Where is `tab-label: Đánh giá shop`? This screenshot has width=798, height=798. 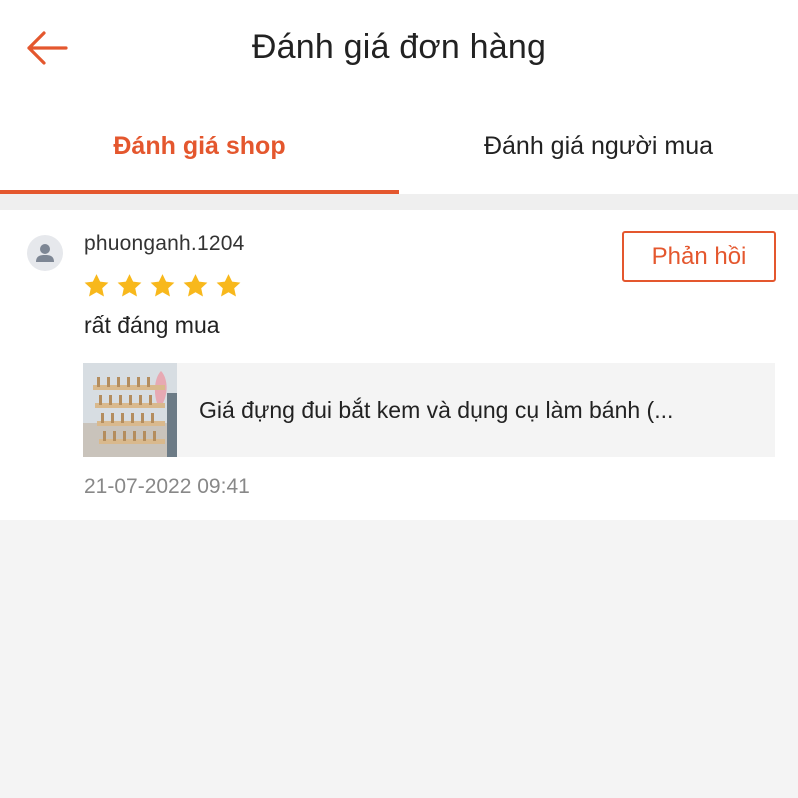 tab-label: Đánh giá shop is located at coordinates (199, 145).